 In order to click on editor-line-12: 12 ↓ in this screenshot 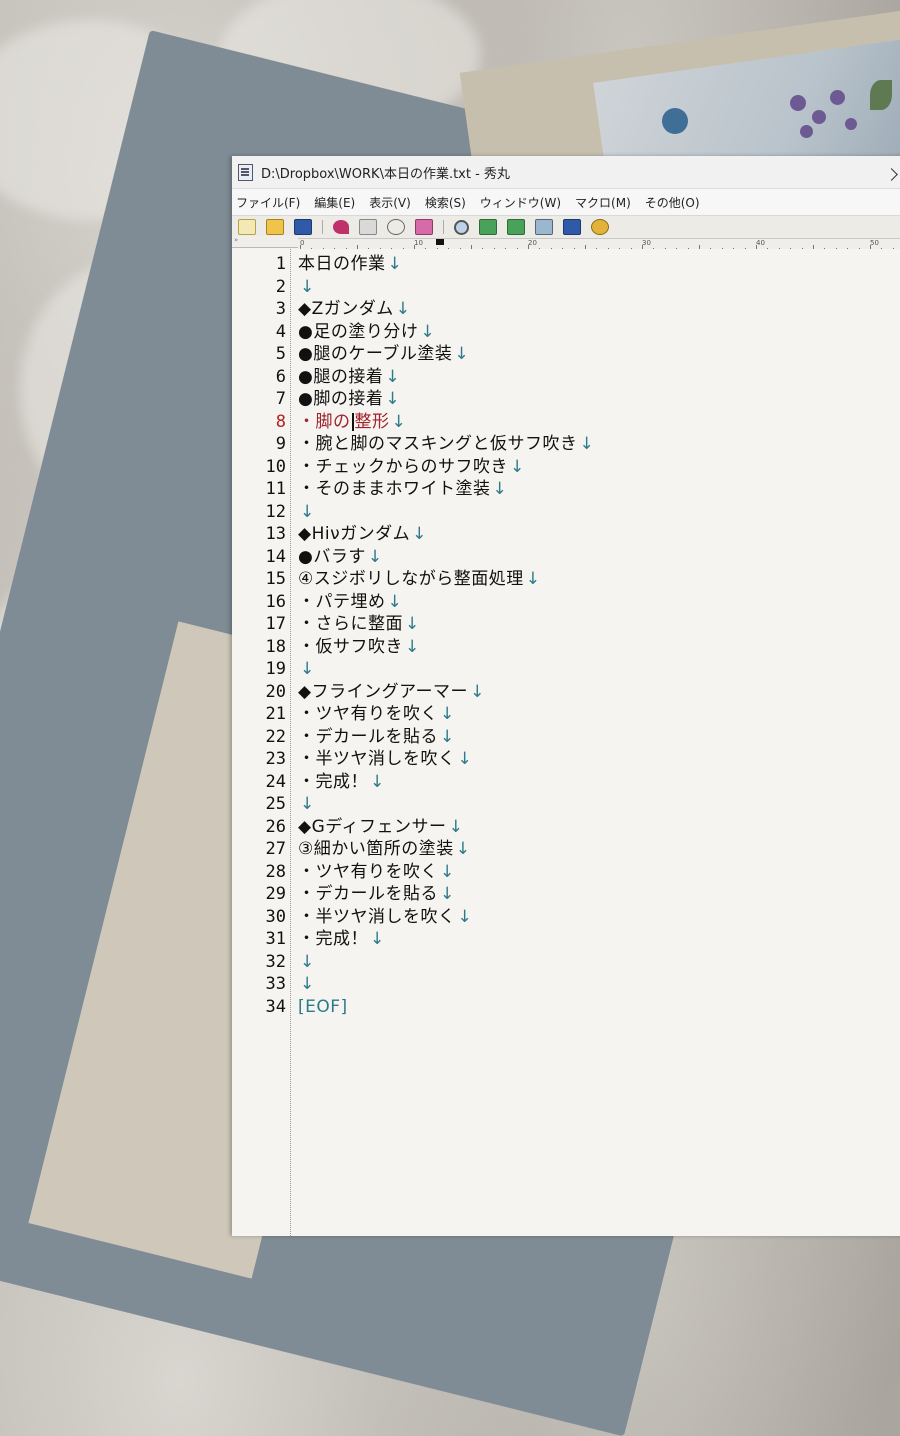, I will do `click(566, 512)`.